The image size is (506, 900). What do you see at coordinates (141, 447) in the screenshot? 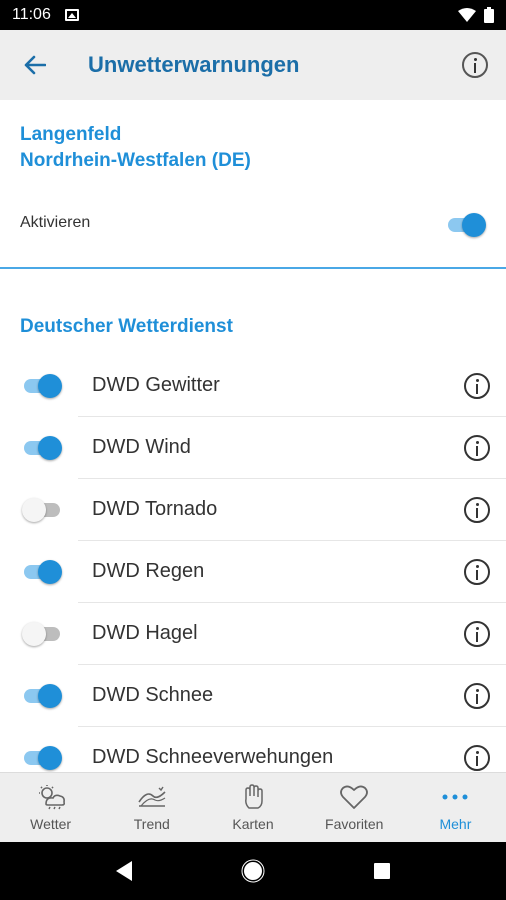
I see `warning-label: DWD Wind` at bounding box center [141, 447].